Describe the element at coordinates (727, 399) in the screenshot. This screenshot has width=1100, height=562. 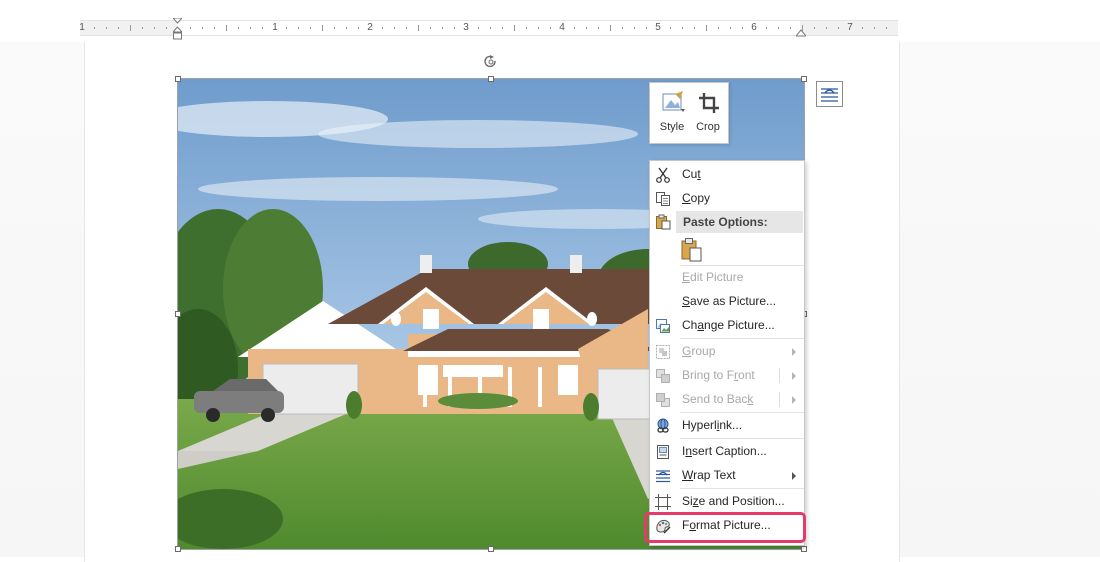
I see `menu-item-send-to-back: Send to Back` at that location.